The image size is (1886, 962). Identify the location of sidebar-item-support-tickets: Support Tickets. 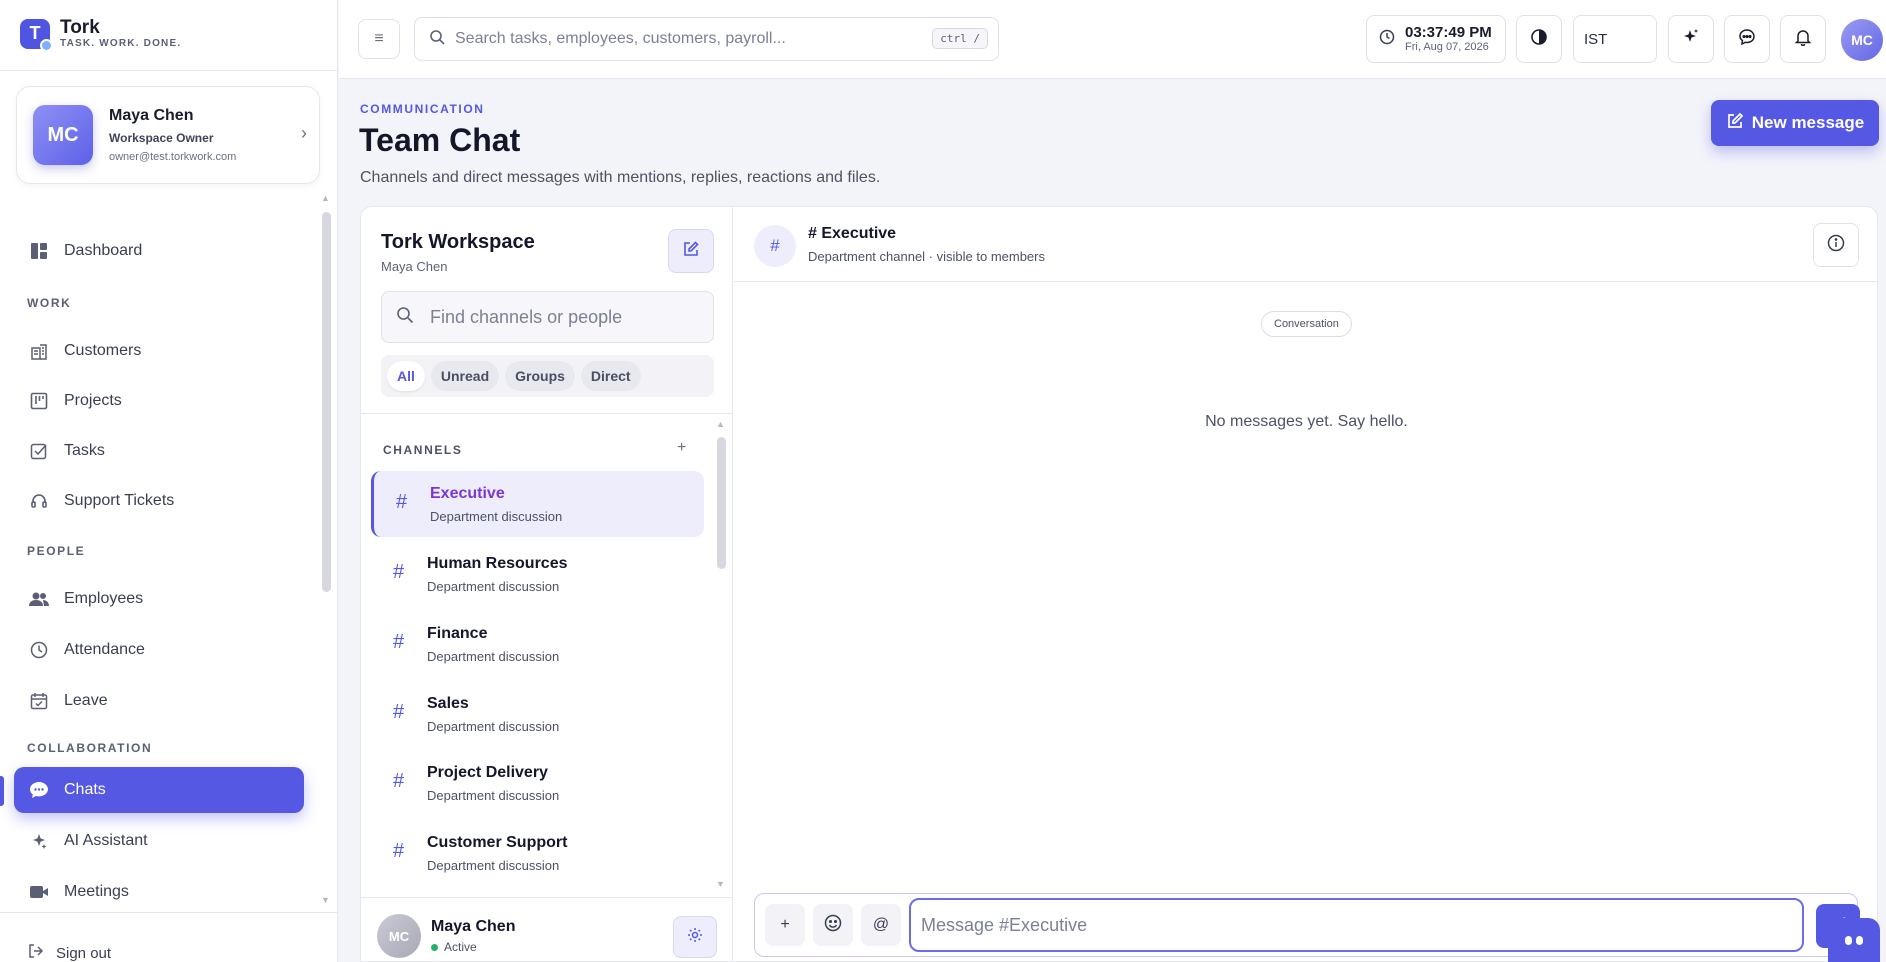
(159, 501).